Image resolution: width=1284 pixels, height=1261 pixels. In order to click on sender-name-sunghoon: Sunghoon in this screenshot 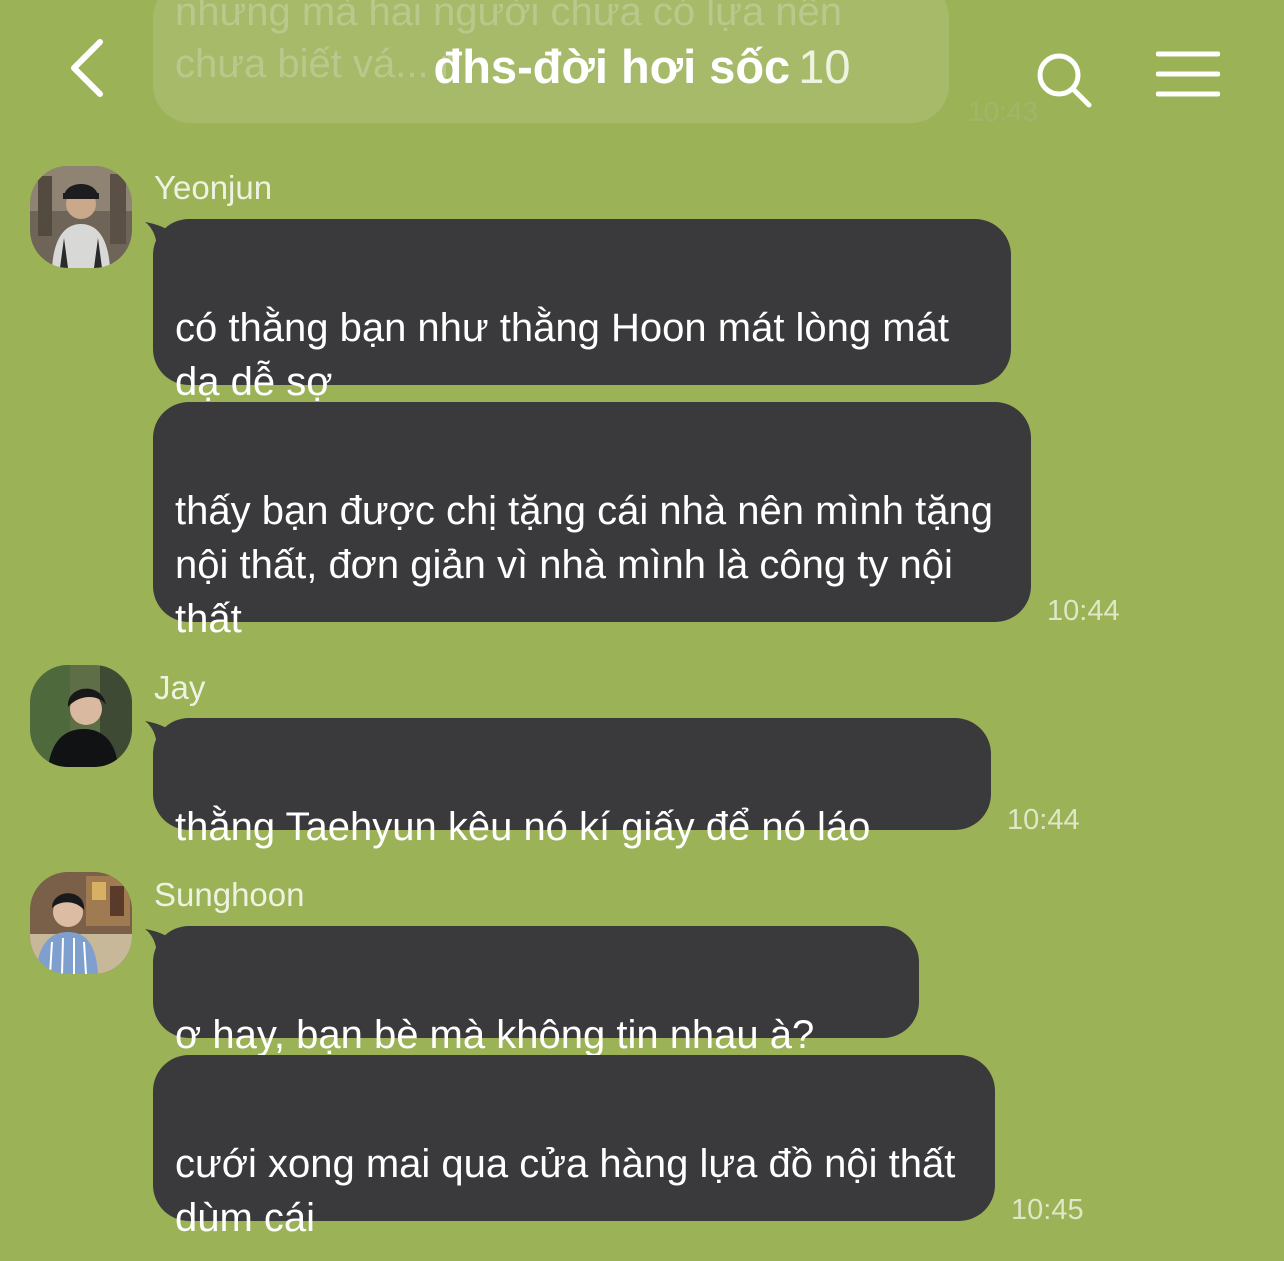, I will do `click(229, 894)`.